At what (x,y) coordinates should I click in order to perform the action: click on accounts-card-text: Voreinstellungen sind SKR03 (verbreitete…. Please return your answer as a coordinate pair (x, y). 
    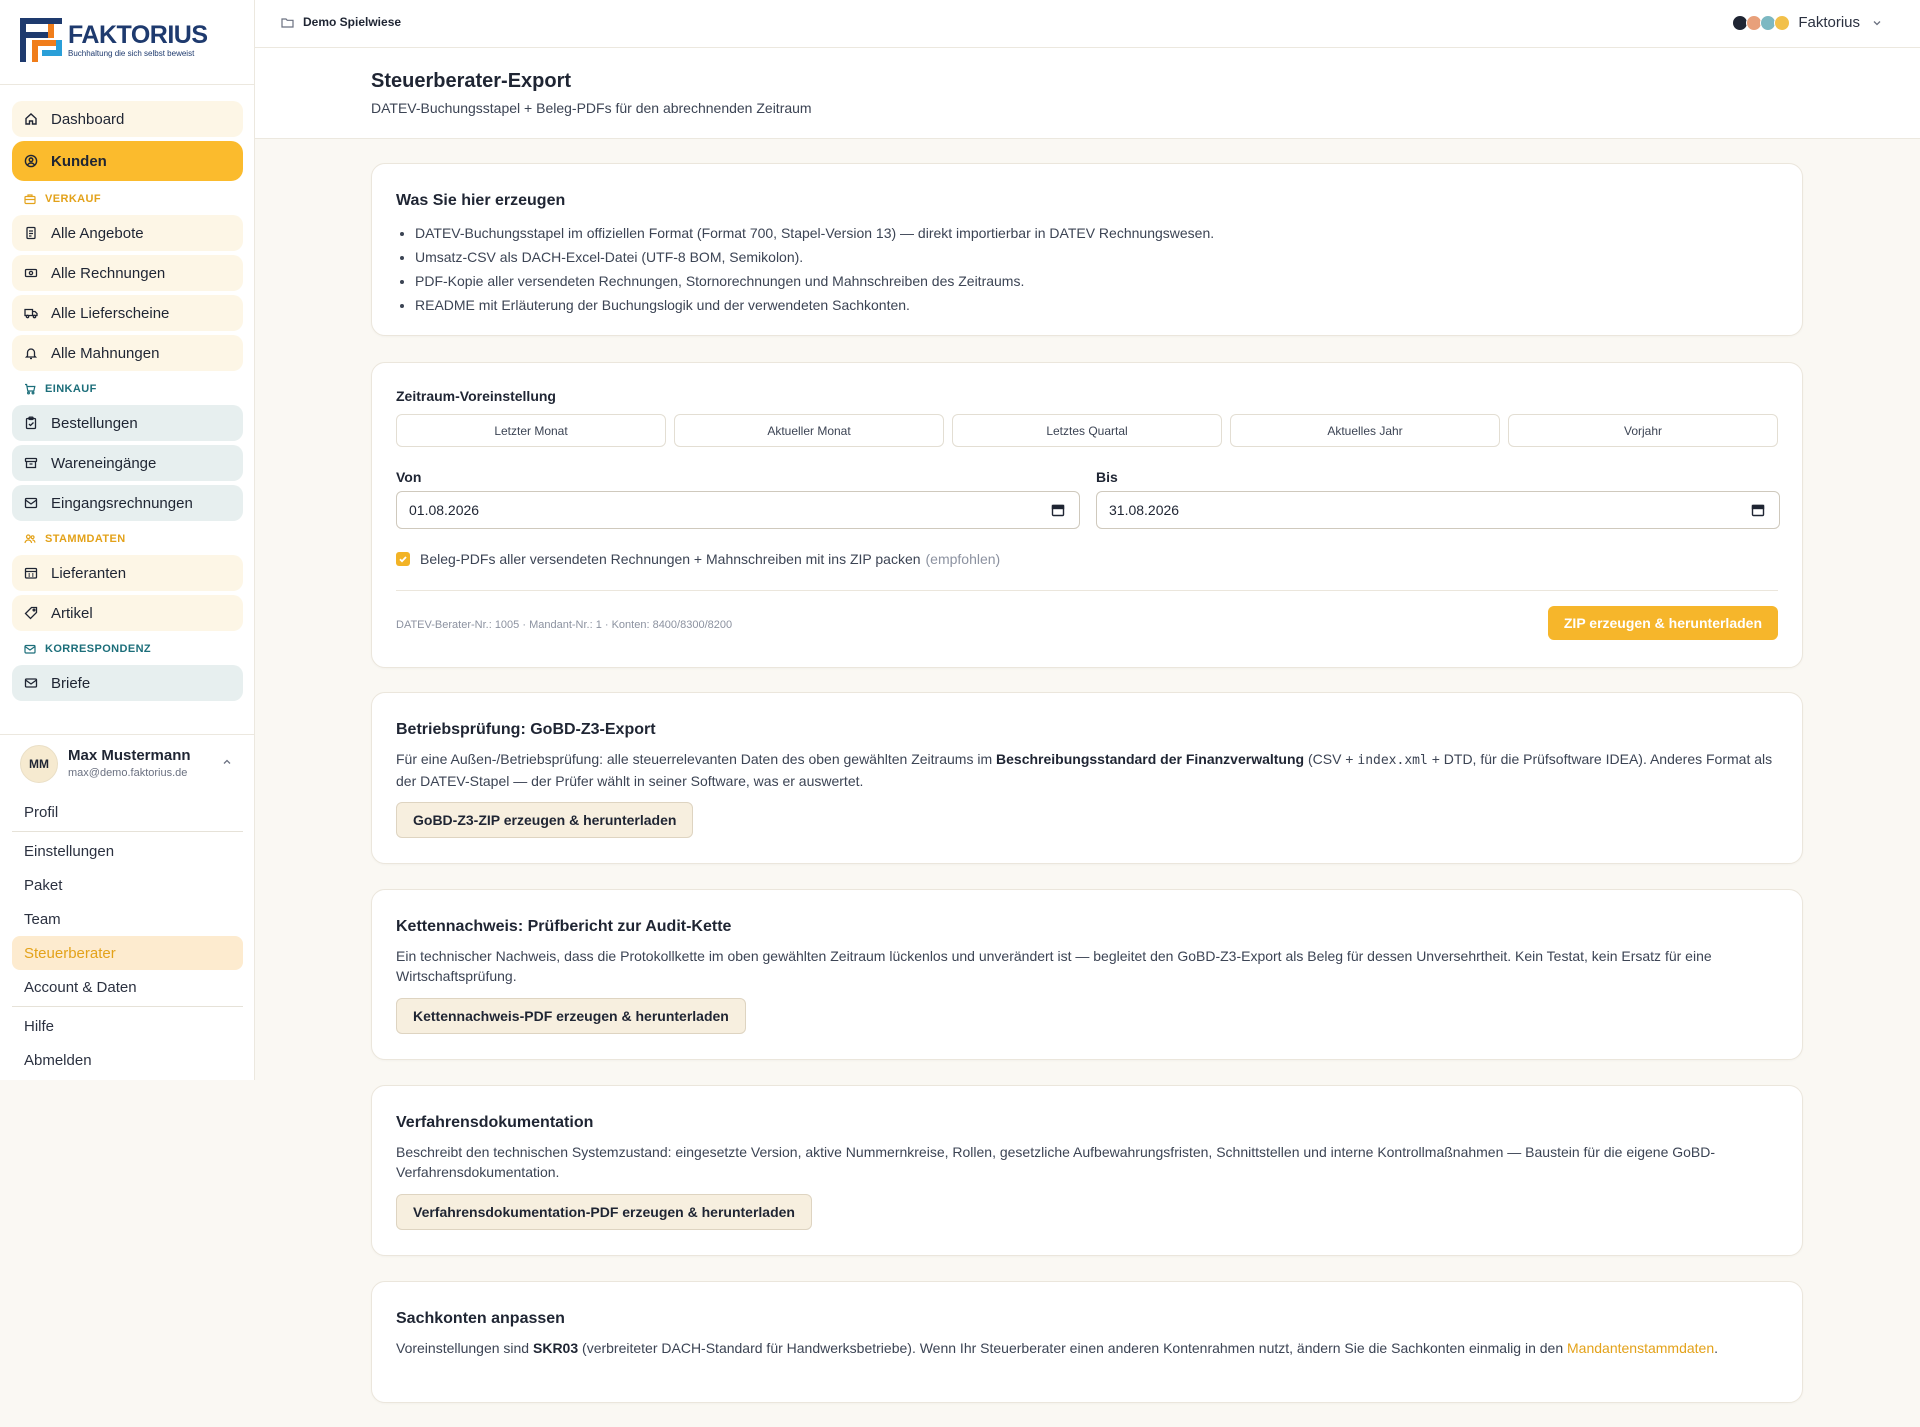
    Looking at the image, I should click on (1057, 1348).